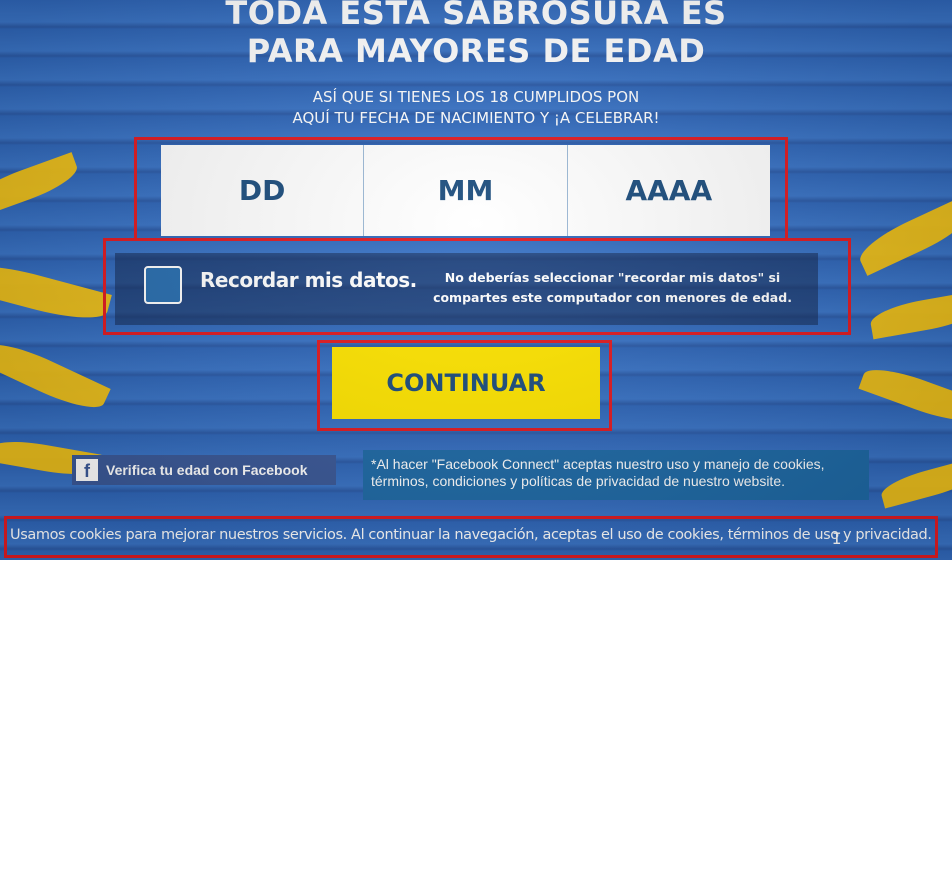 Image resolution: width=952 pixels, height=875 pixels. I want to click on facebook-verify-label: Verifica tu edad con Facebook, so click(207, 470).